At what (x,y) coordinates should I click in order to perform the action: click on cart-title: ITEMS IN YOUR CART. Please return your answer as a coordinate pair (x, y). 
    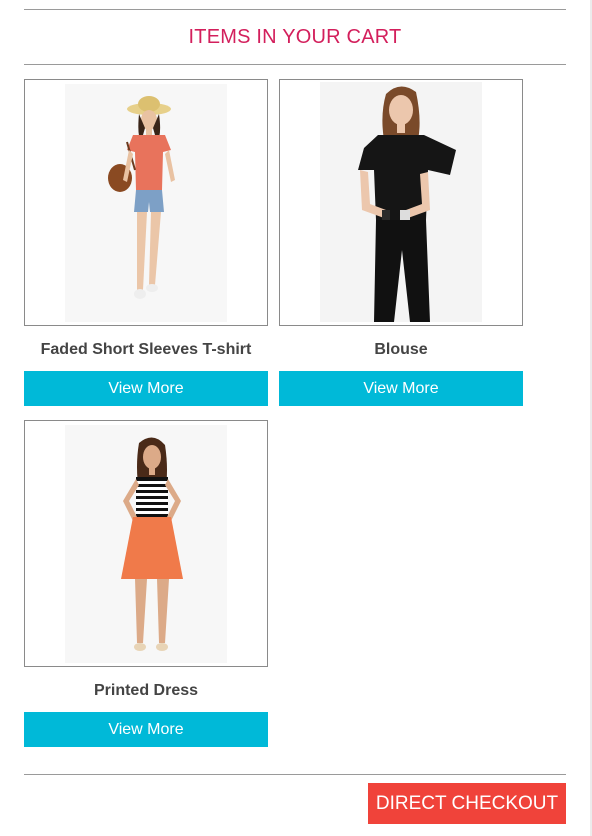
    Looking at the image, I should click on (295, 37).